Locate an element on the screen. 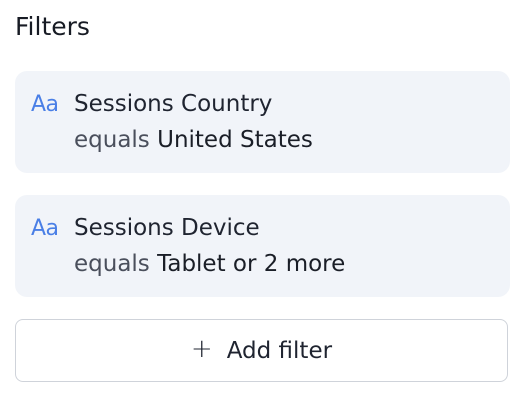 The height and width of the screenshot is (400, 522). filter-field-name: Sessions Device is located at coordinates (167, 228).